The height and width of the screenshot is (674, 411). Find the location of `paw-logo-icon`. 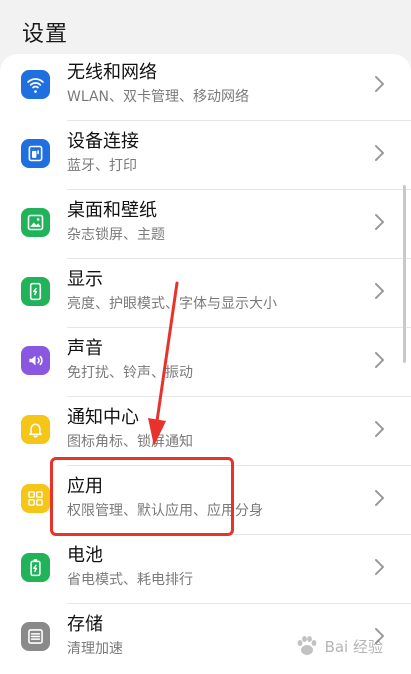

paw-logo-icon is located at coordinates (306, 645).